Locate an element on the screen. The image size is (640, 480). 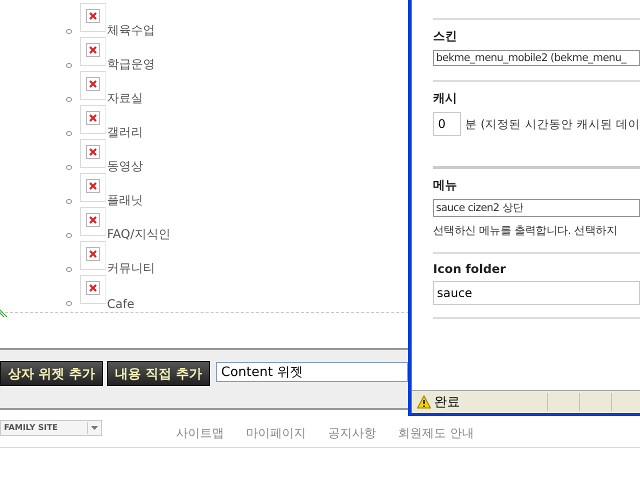
warning-icon is located at coordinates (424, 402).